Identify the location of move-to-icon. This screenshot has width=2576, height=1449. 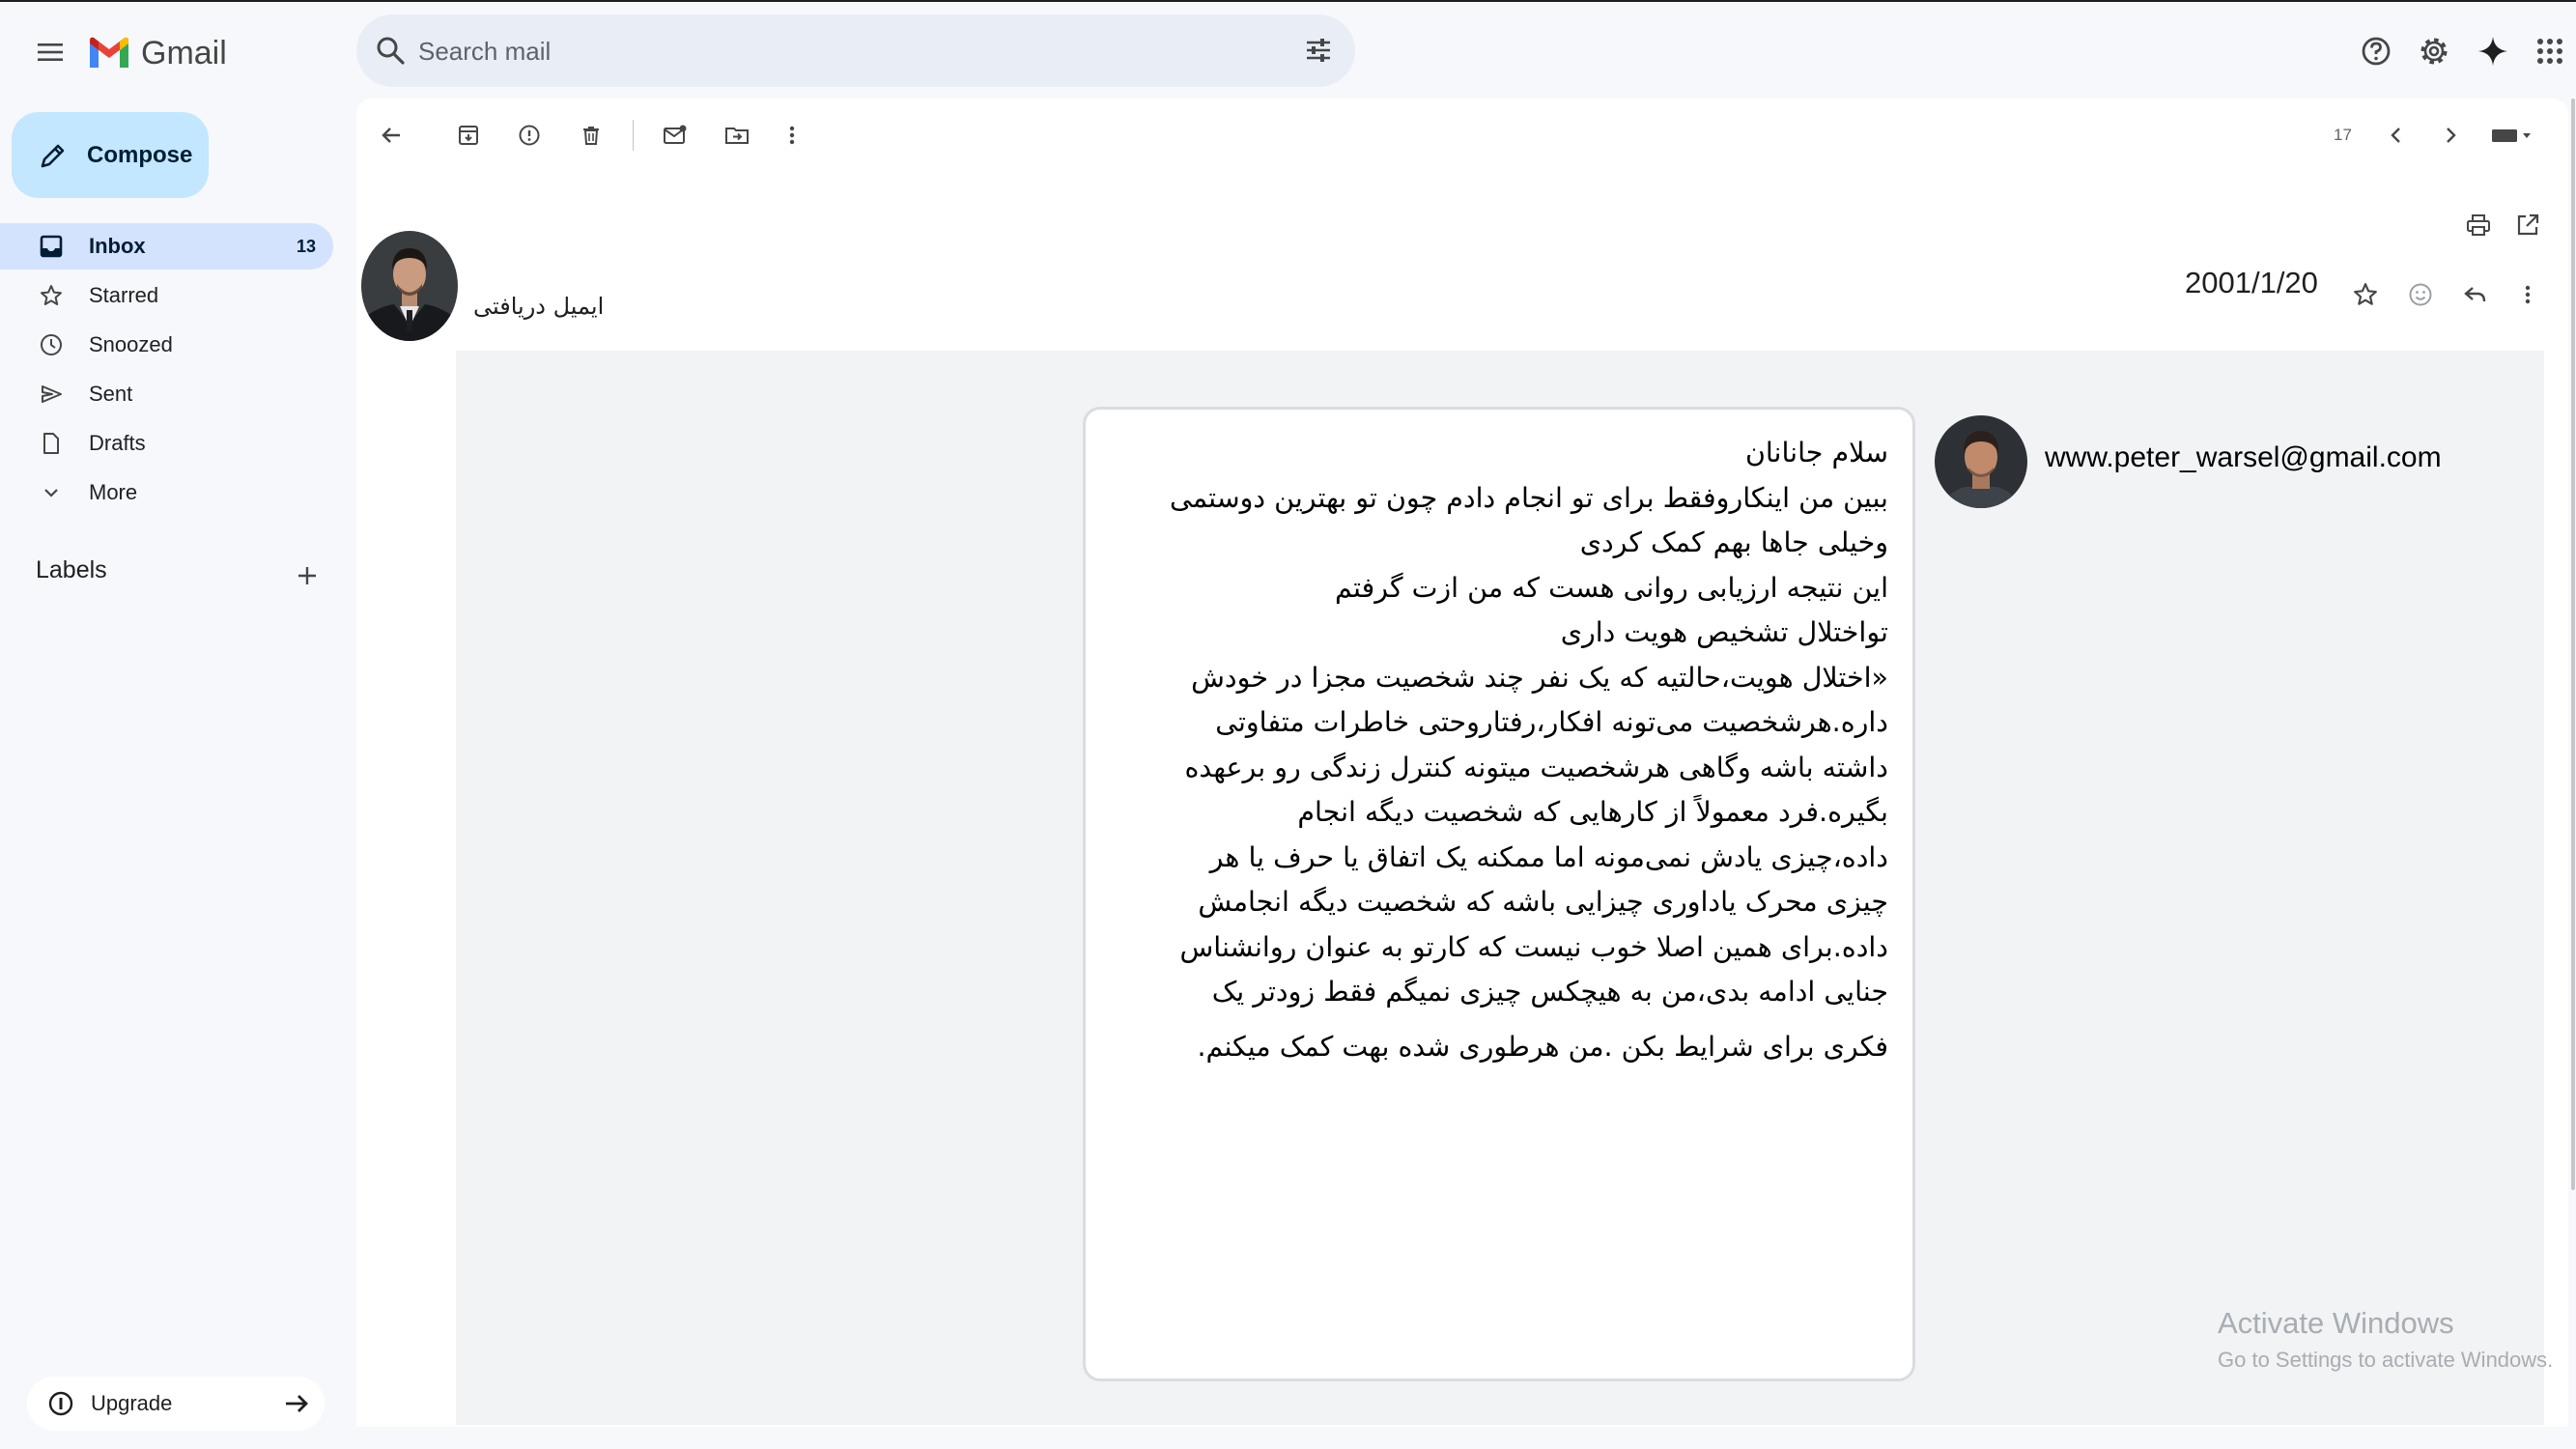
(737, 136).